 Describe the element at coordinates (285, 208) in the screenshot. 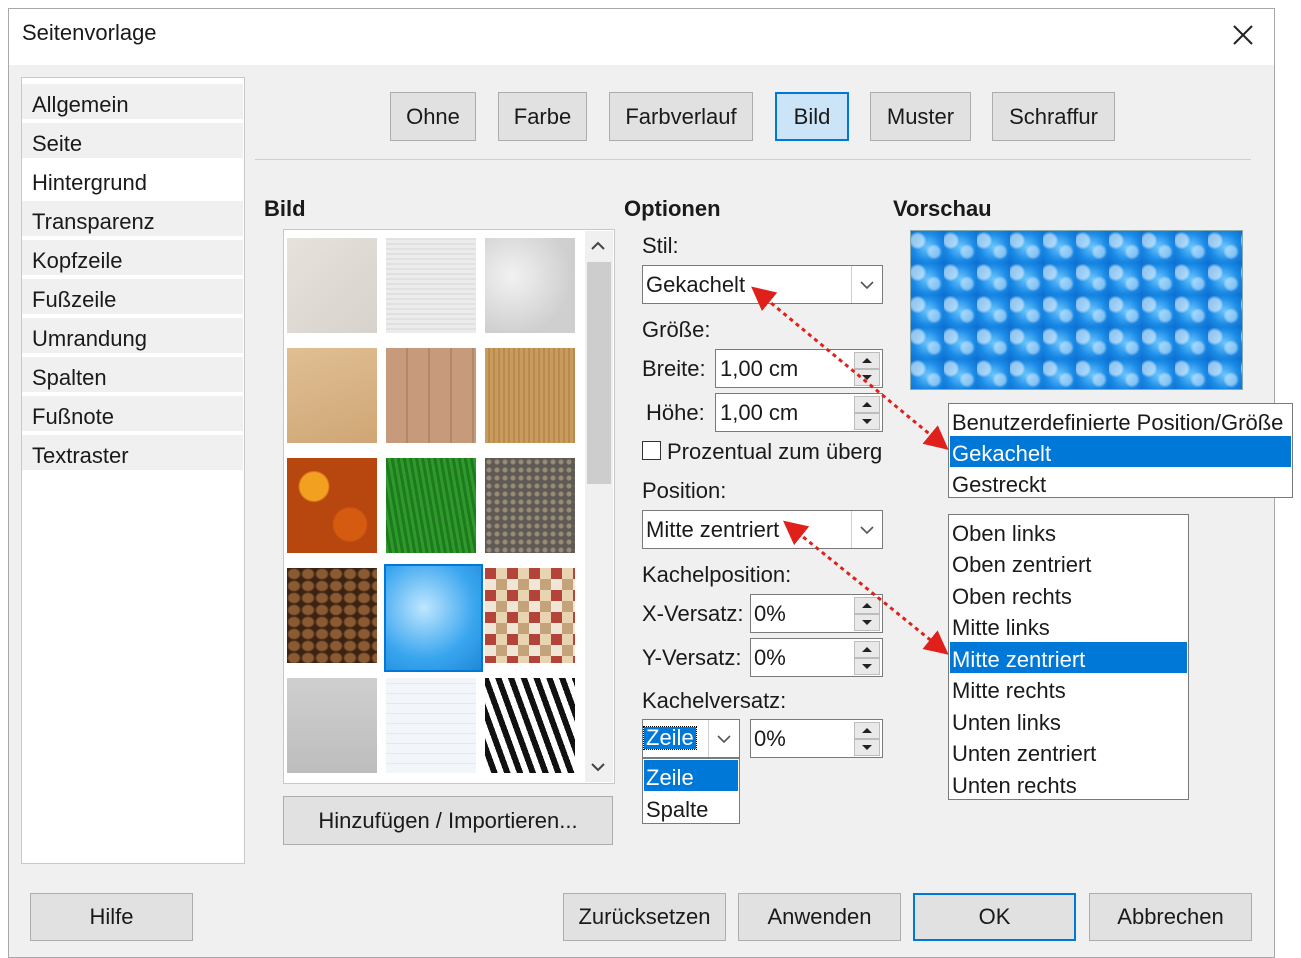

I see `image-heading: Bild` at that location.